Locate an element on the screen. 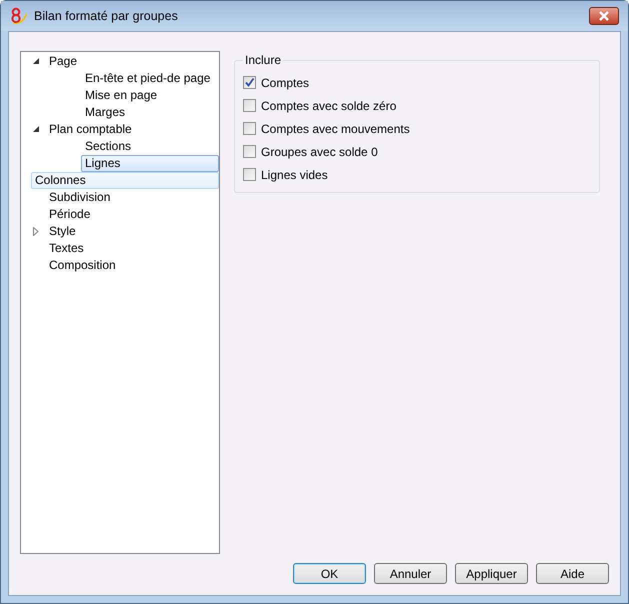 The image size is (629, 604). tree-item: Sections is located at coordinates (108, 146).